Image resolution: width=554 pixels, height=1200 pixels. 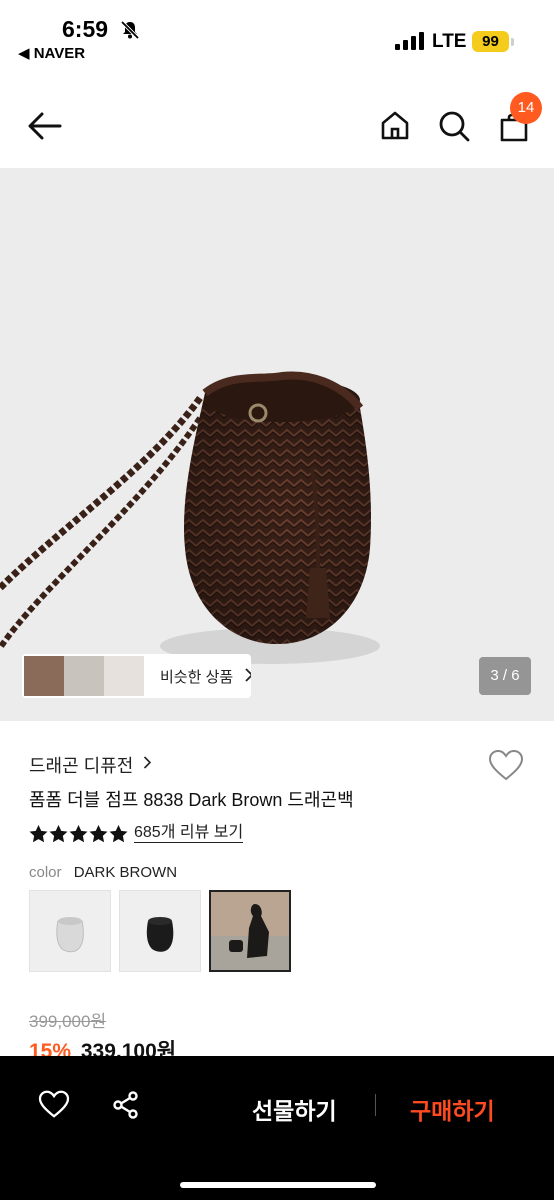 I want to click on heart-icon, so click(x=54, y=1104).